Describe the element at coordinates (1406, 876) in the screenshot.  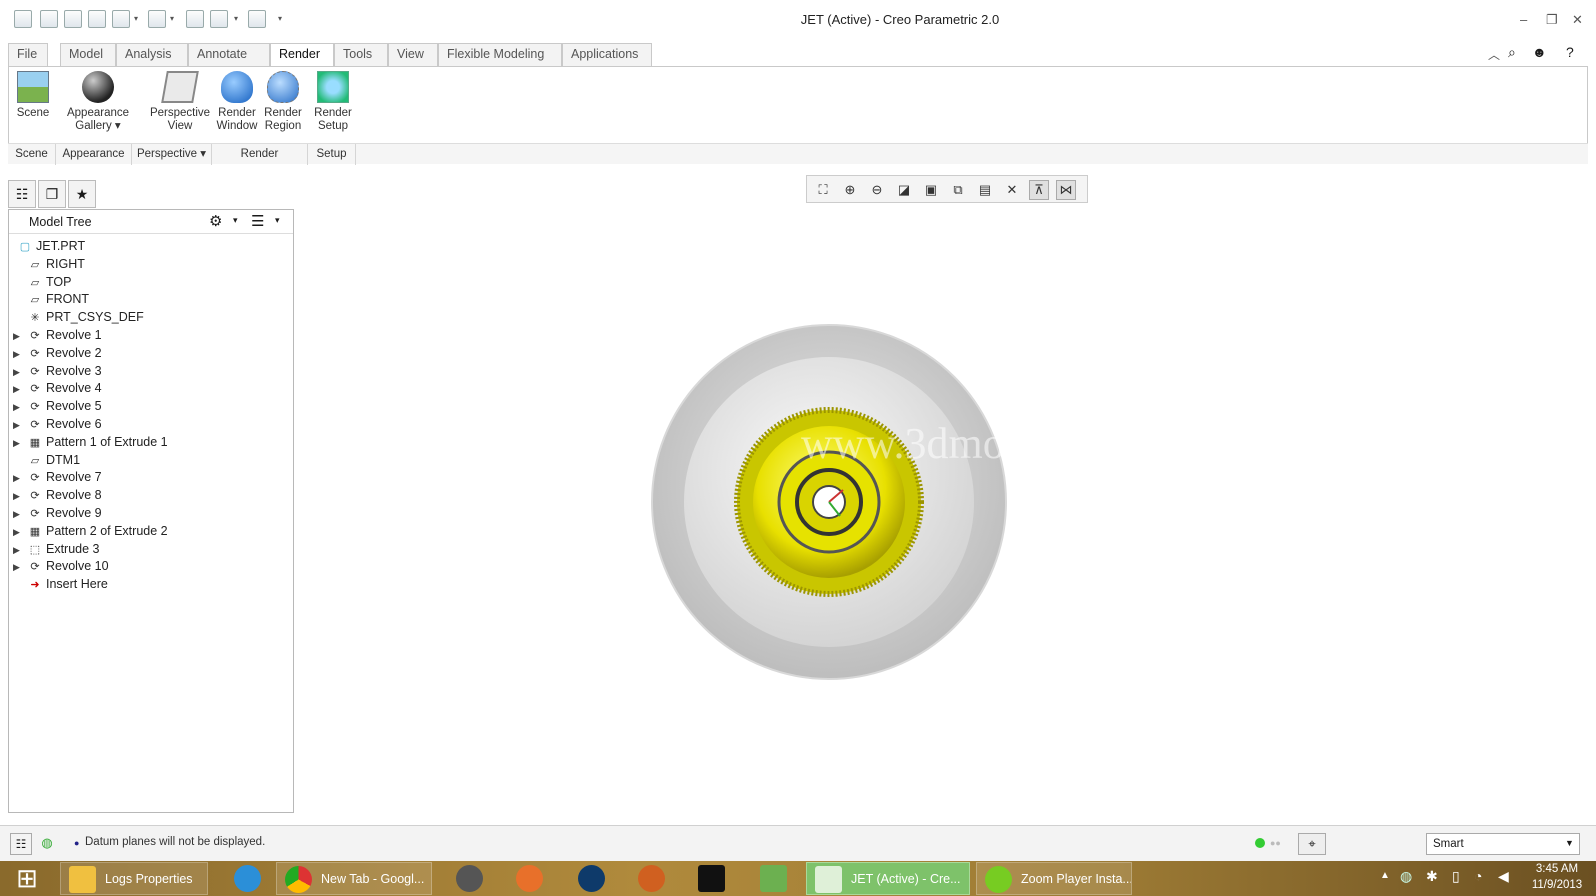
I see `network-globe-icon: ◍` at that location.